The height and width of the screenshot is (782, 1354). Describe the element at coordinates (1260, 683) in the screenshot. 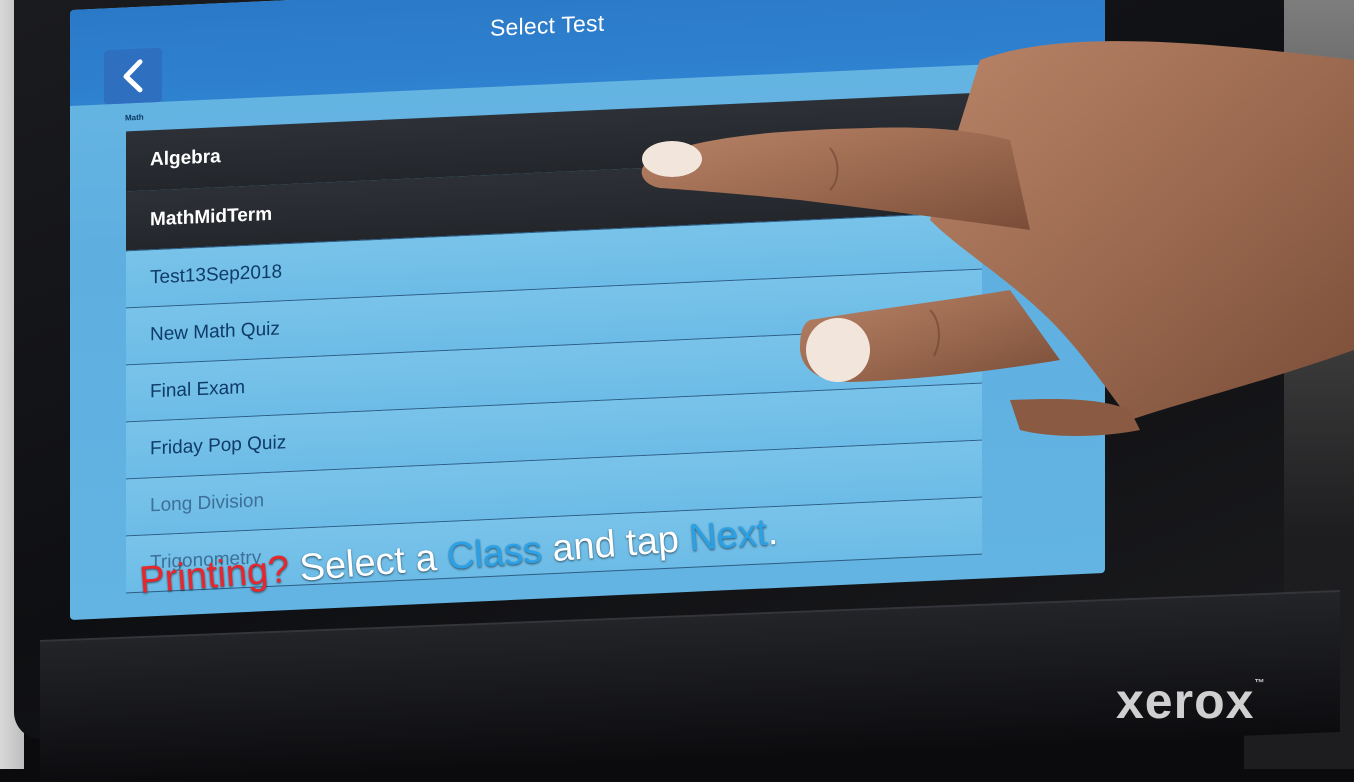

I see `trademark-mark: ™` at that location.